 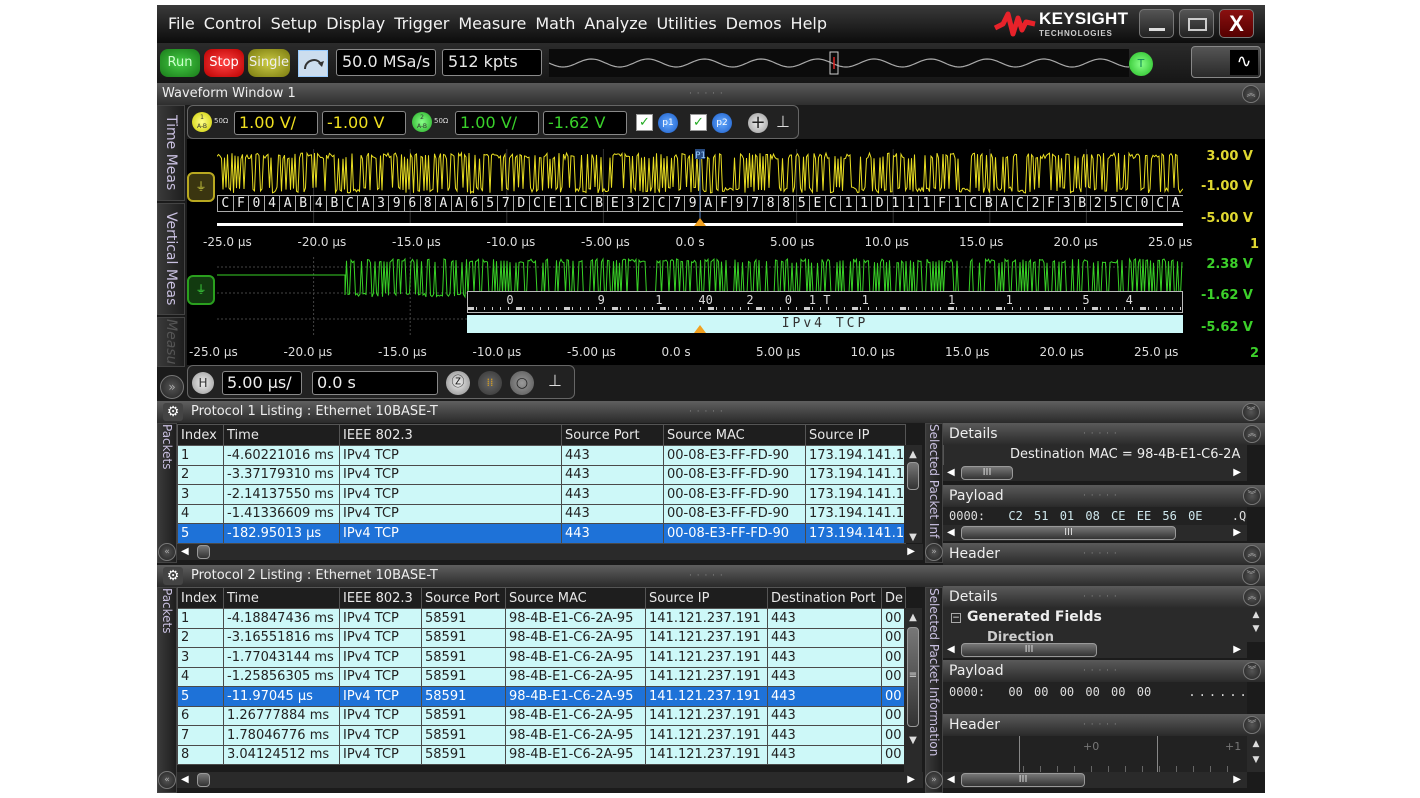 I want to click on p1-payload-row: 0000: C2 51 01 08 CE EE 56 0E .Q, so click(x=1095, y=516).